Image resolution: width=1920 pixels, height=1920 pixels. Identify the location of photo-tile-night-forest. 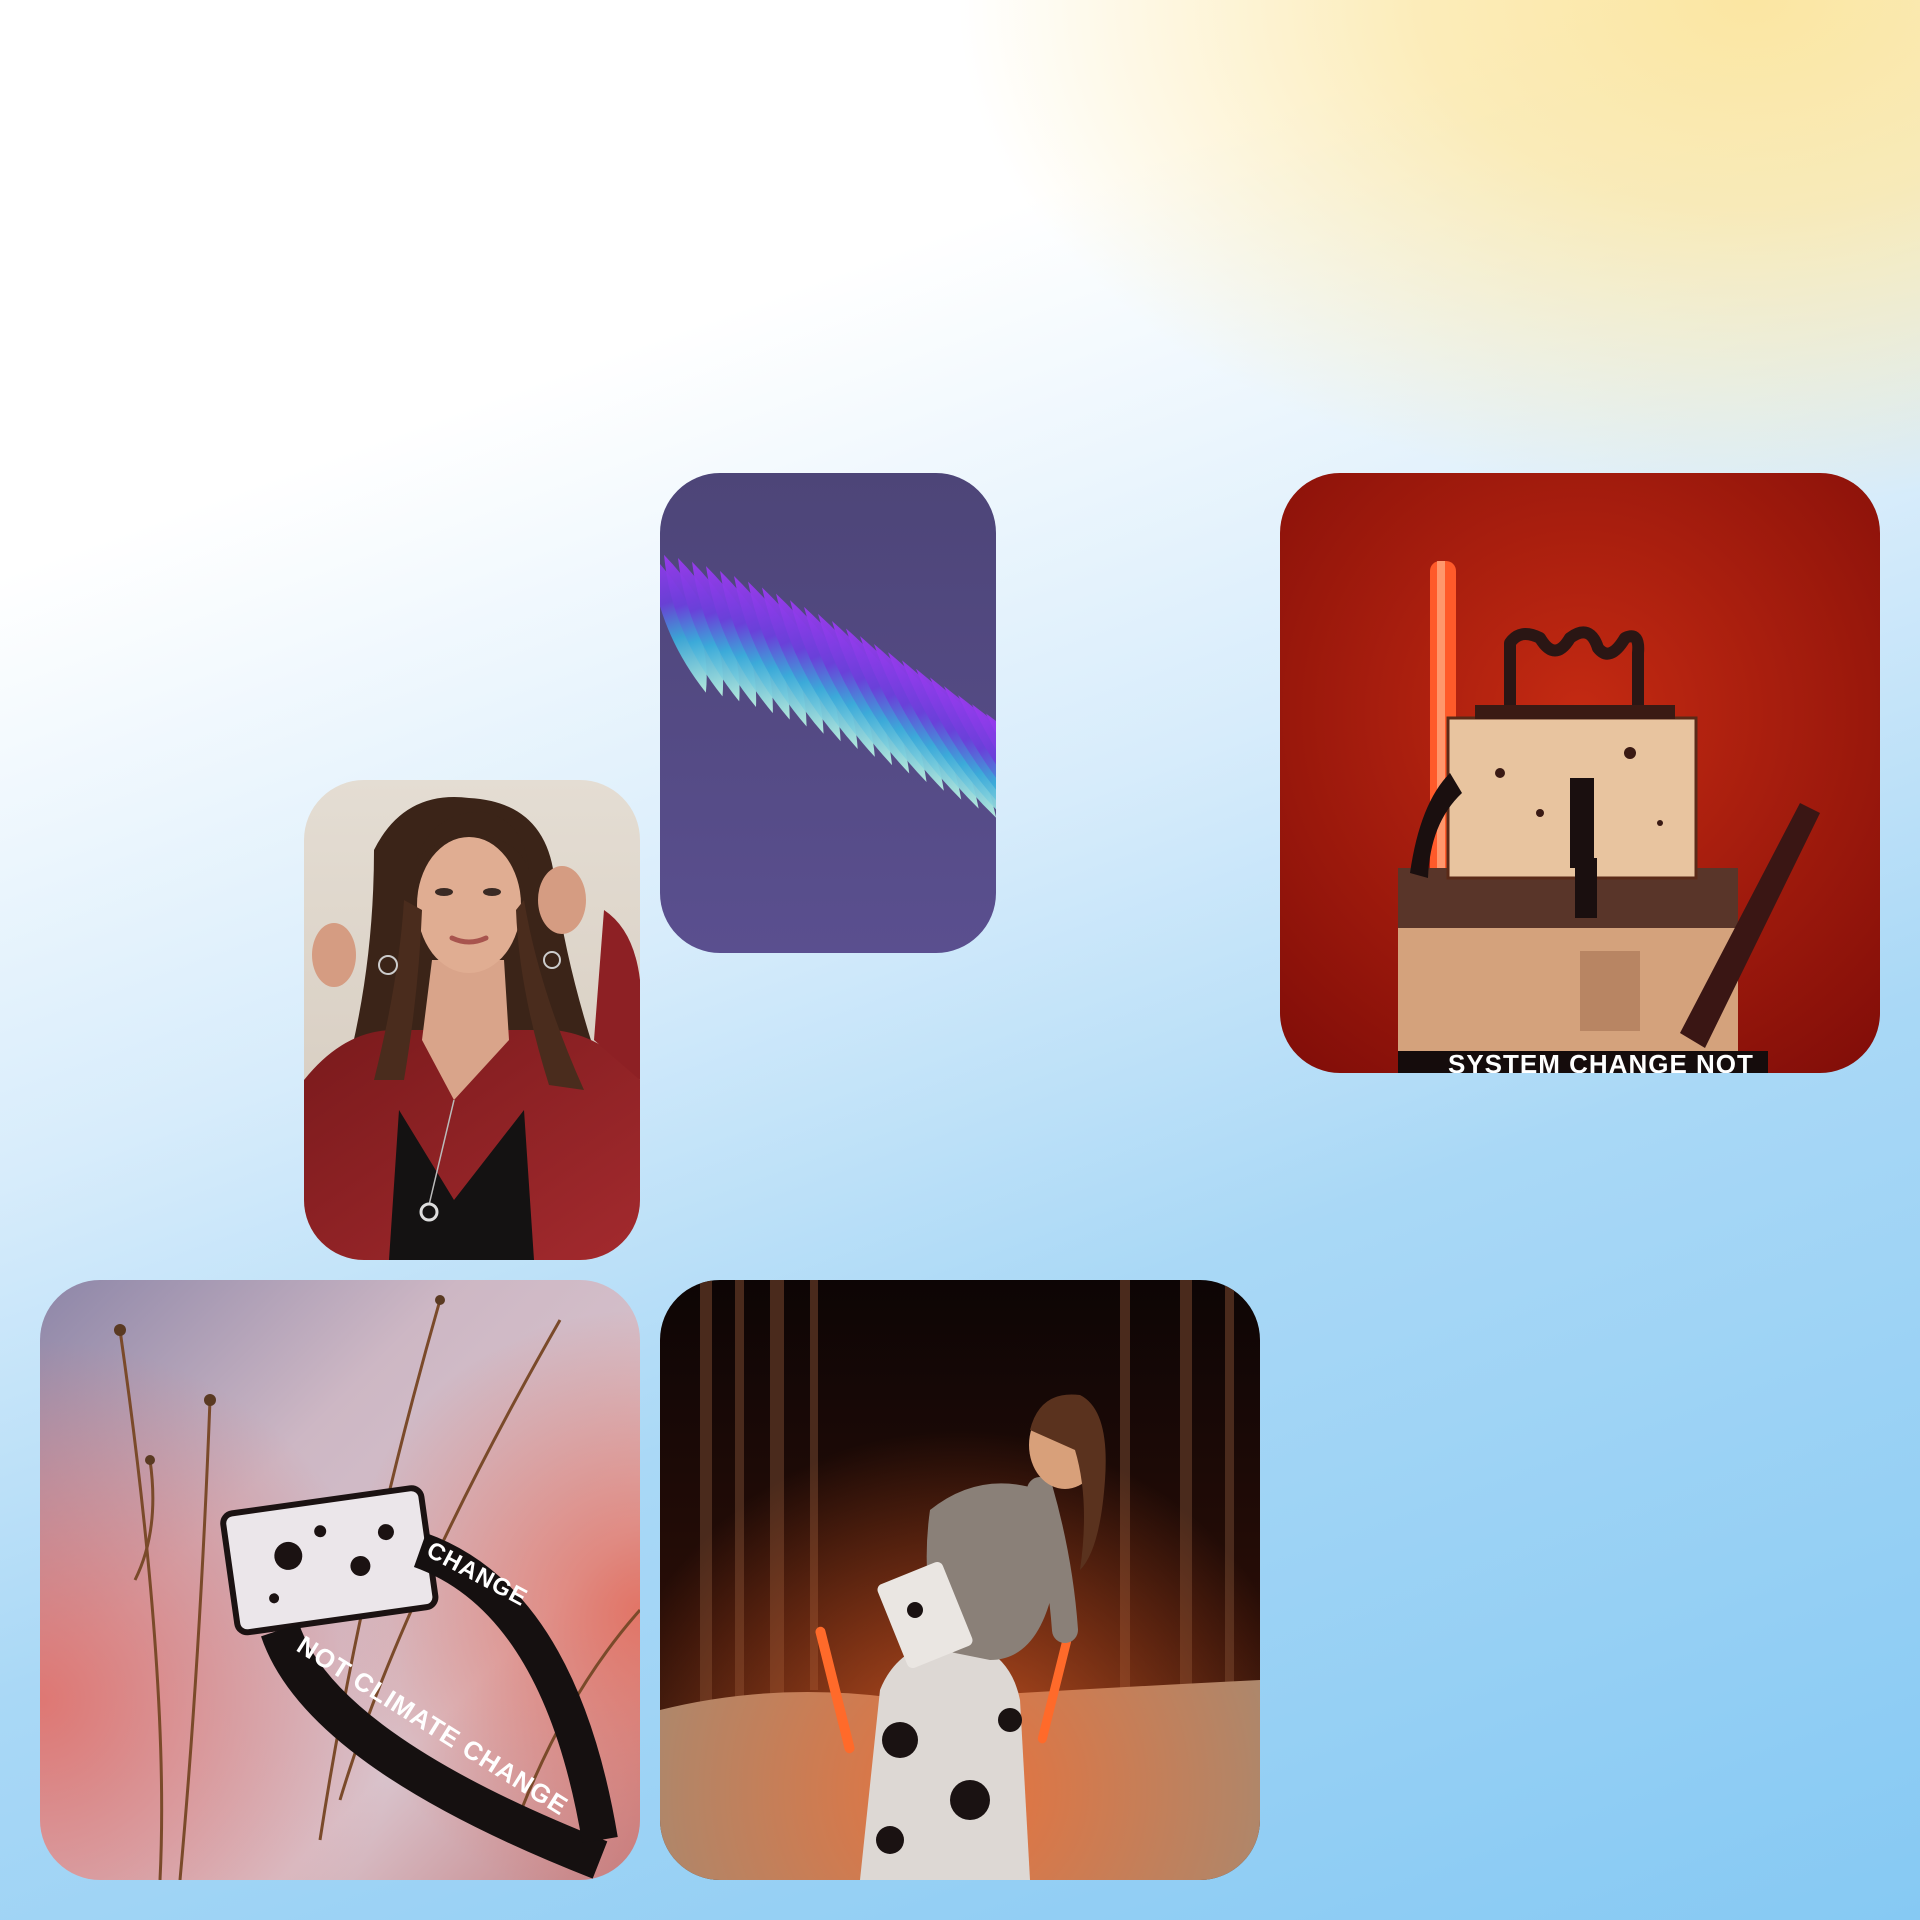
(960, 1580).